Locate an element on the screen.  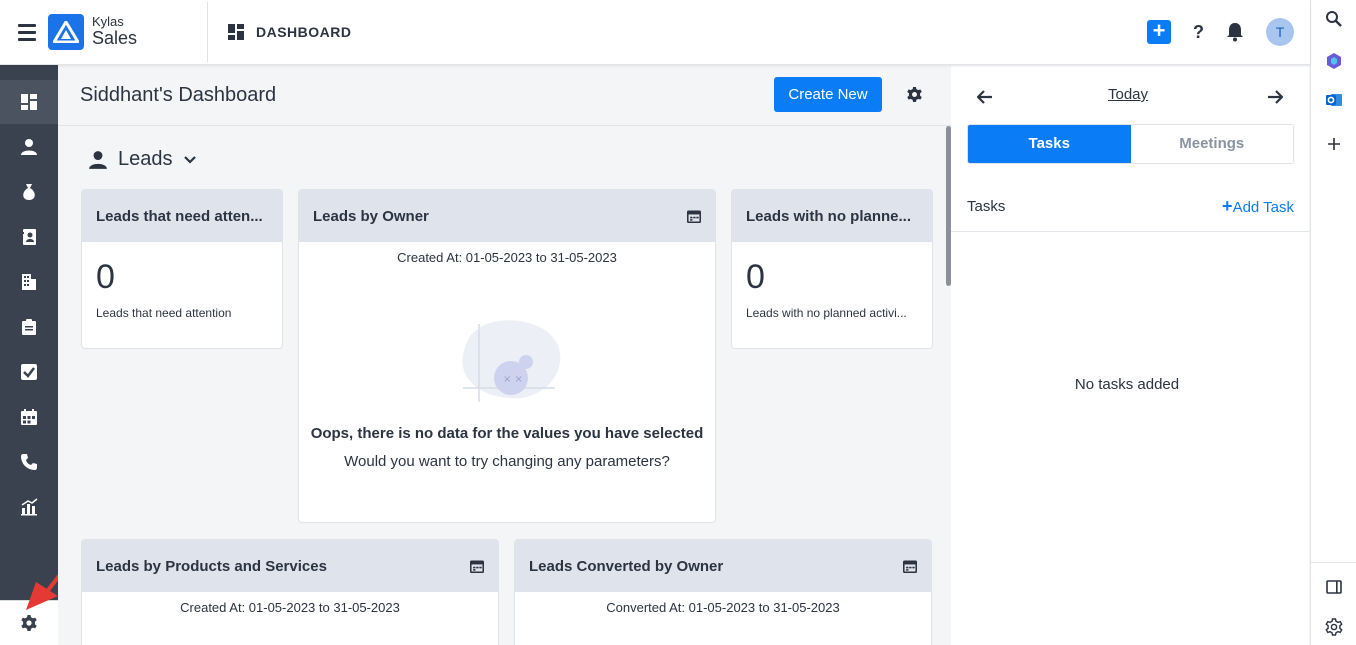
tasks-label: Tasks is located at coordinates (986, 206).